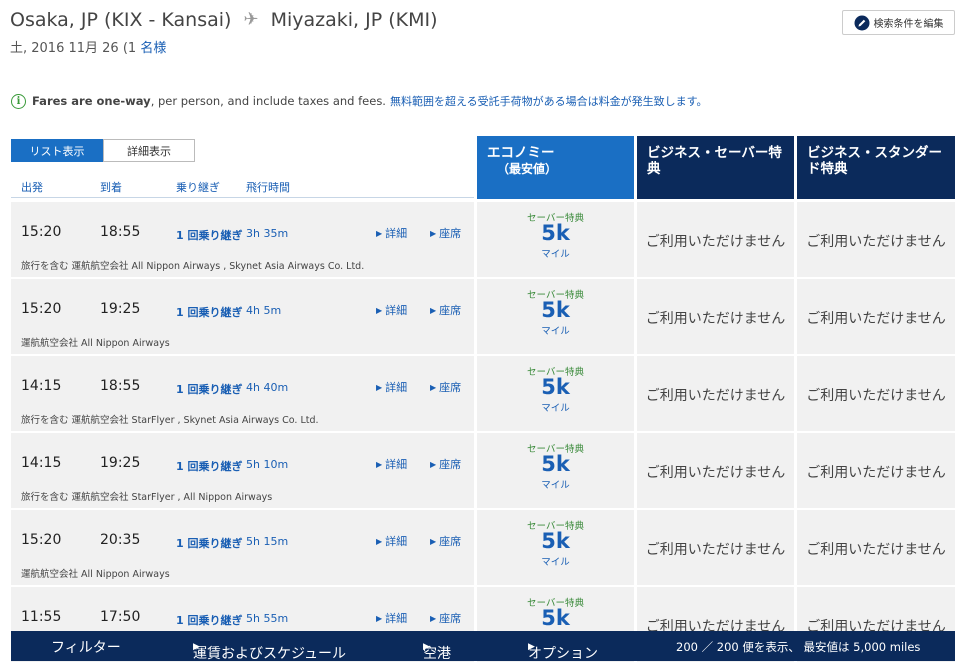 The image size is (961, 663). I want to click on view-toggle: リスト表示 詳細表示, so click(103, 150).